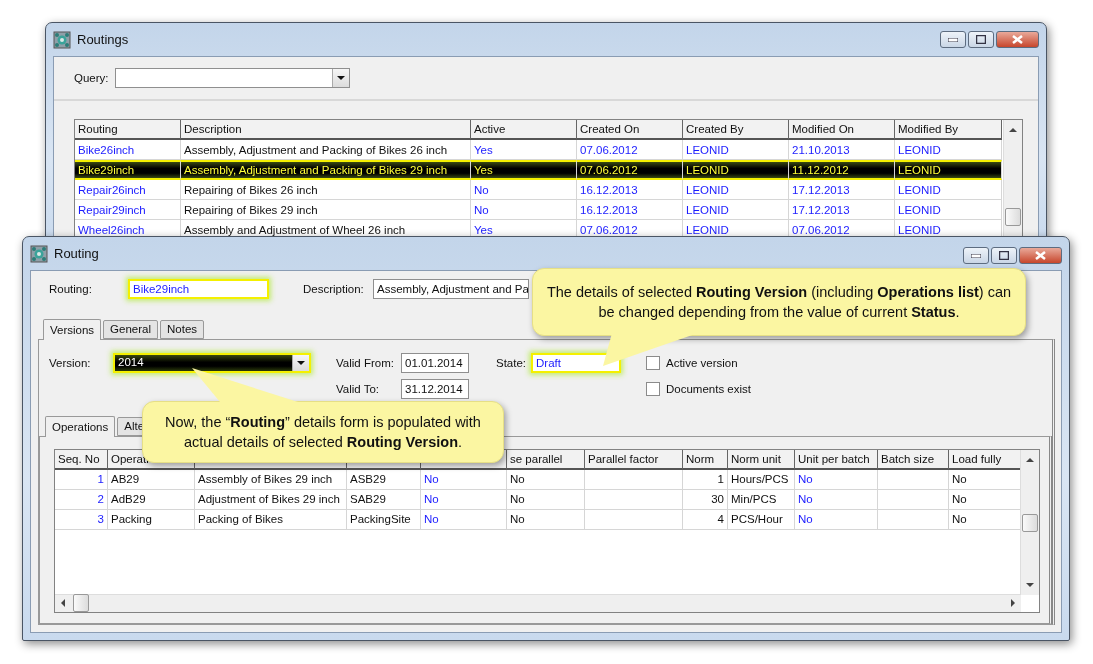  I want to click on scroll-down-icon, so click(1030, 584).